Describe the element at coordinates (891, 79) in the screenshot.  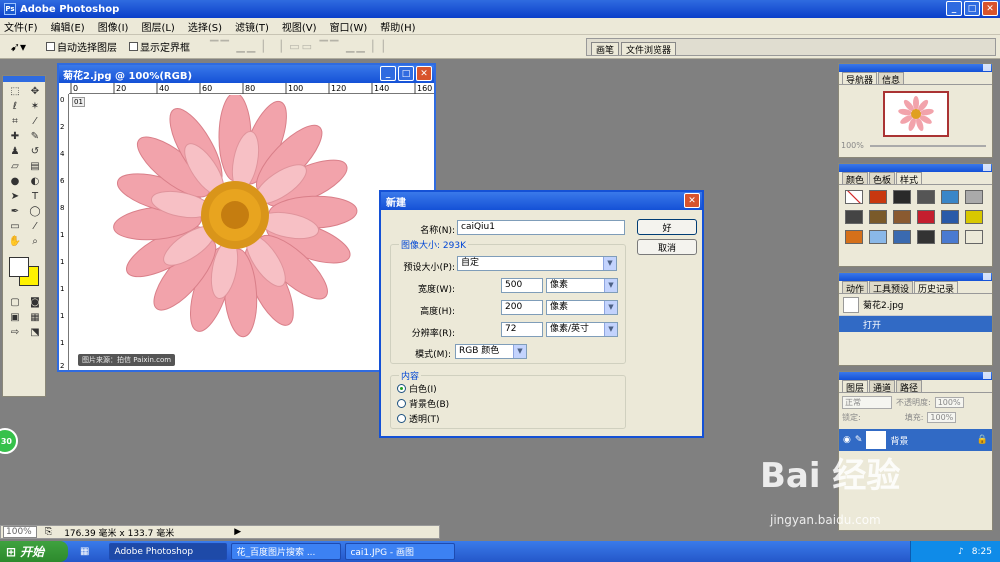
I see `tab-info: 信息` at that location.